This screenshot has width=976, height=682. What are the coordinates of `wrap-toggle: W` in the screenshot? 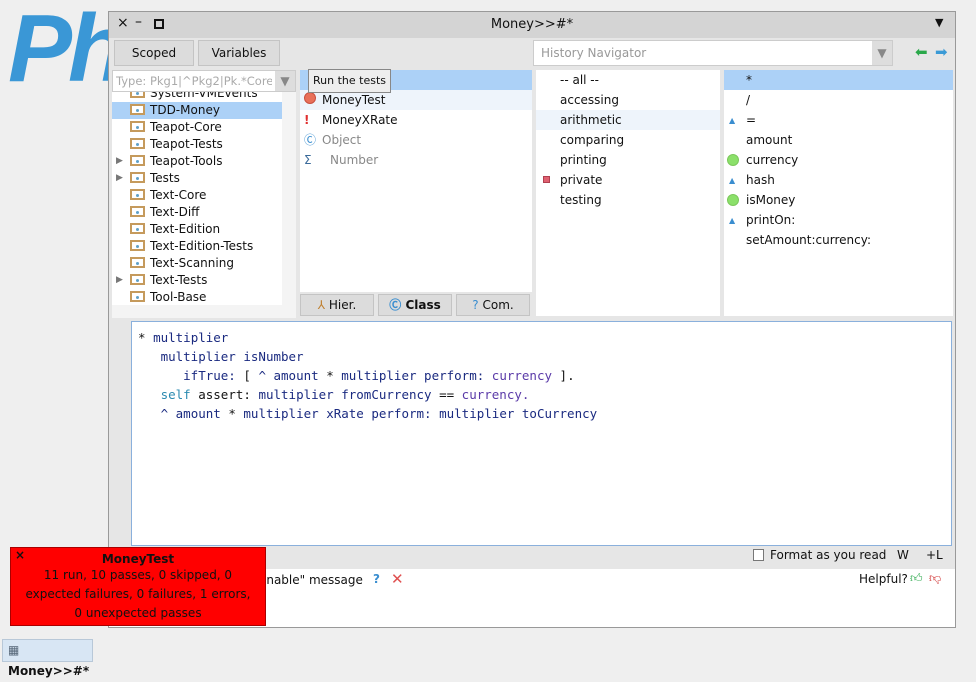 It's located at (903, 555).